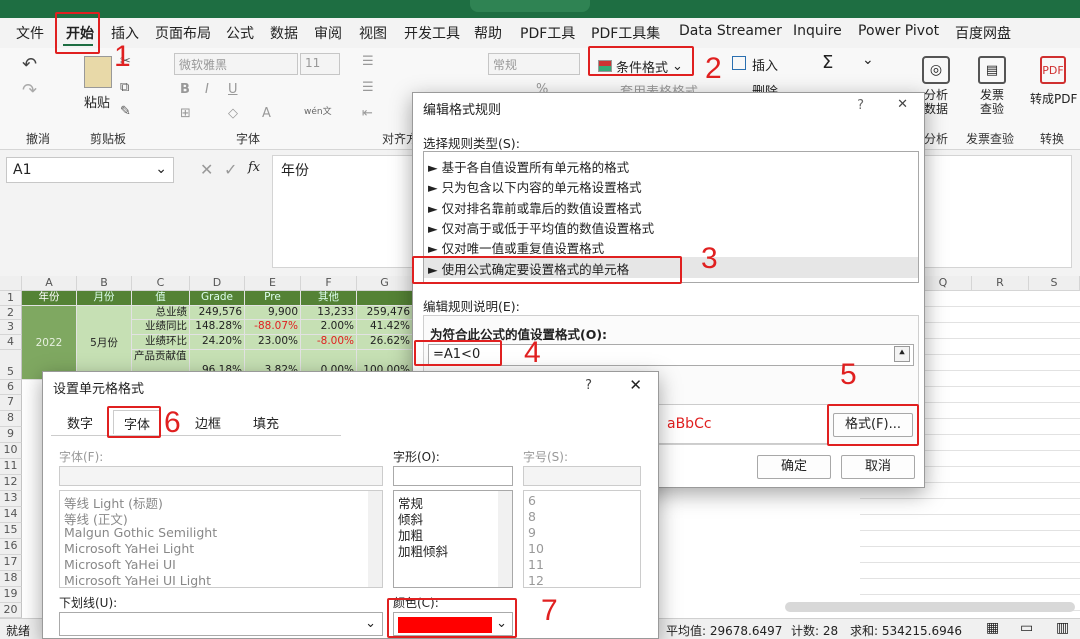  Describe the element at coordinates (328, 33) in the screenshot. I see `menu-review: 审阅` at that location.